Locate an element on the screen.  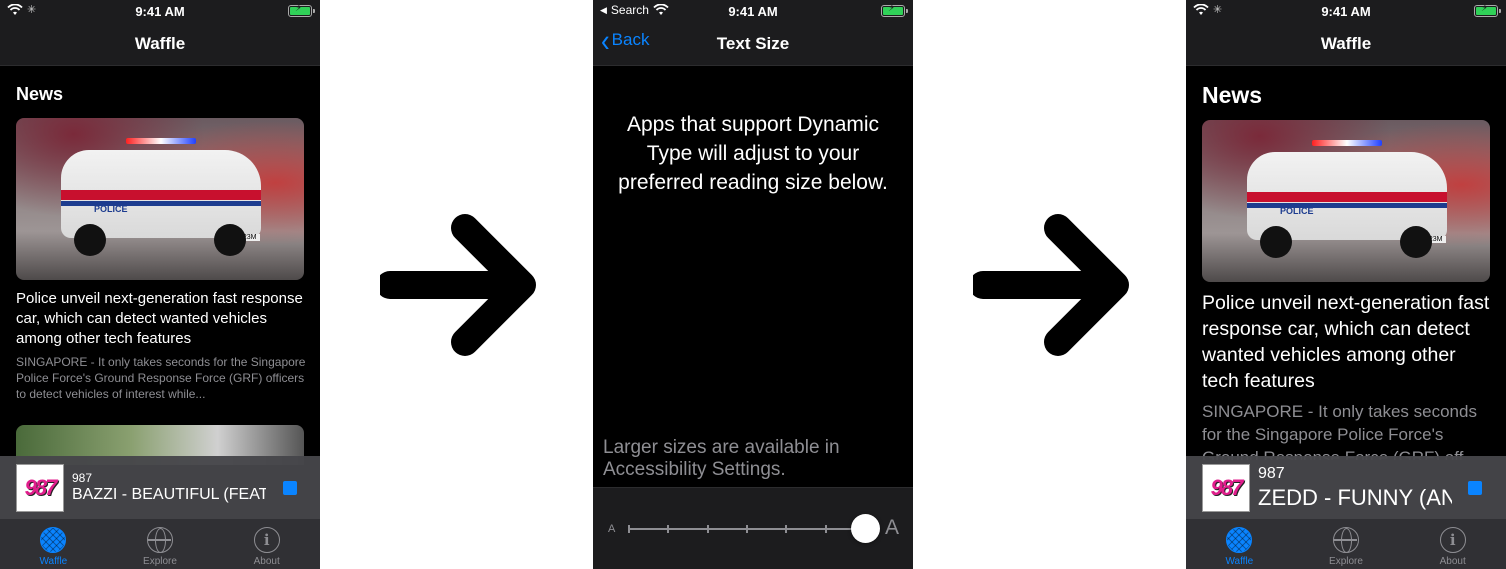
text-size-slider is located at coordinates (754, 528).